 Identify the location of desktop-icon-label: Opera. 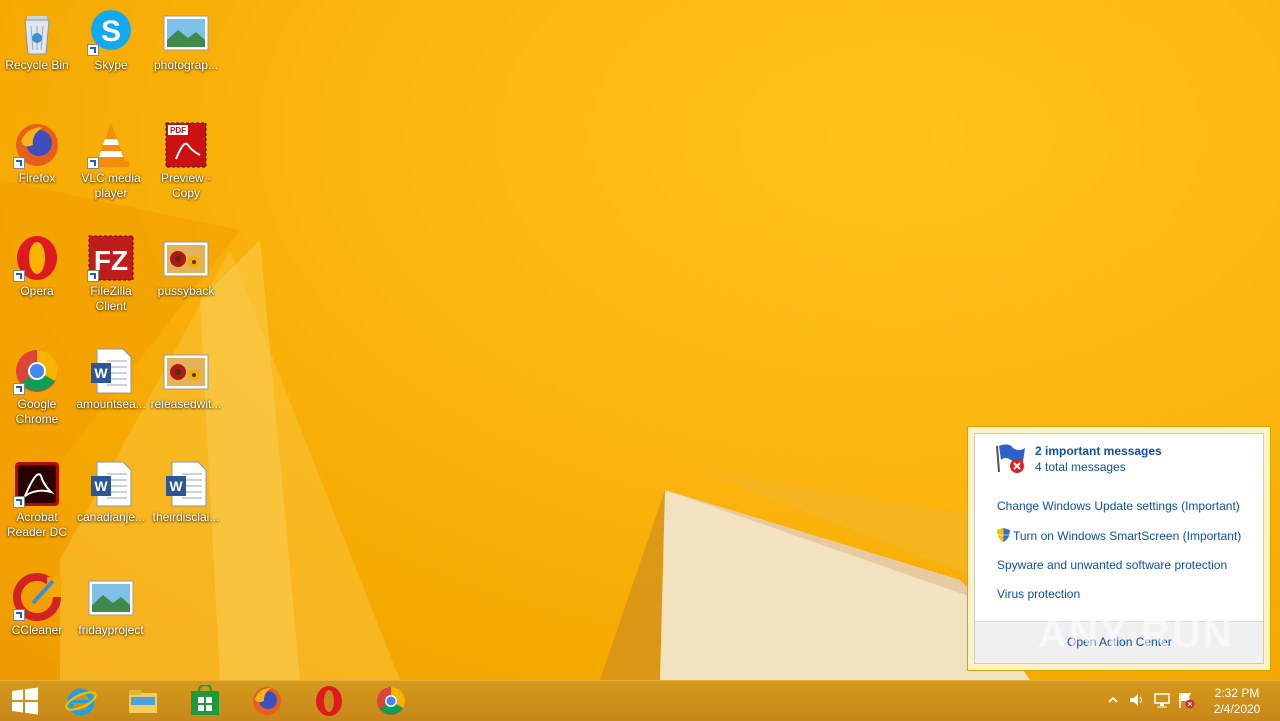
(37, 291).